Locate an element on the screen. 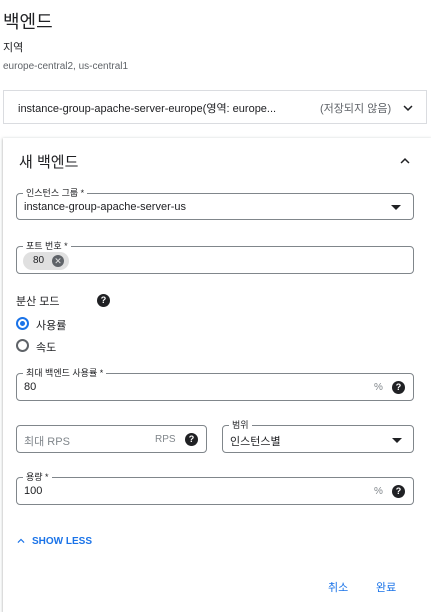 The image size is (431, 612). port-numbers-label: 포트 번호 * is located at coordinates (47, 246).